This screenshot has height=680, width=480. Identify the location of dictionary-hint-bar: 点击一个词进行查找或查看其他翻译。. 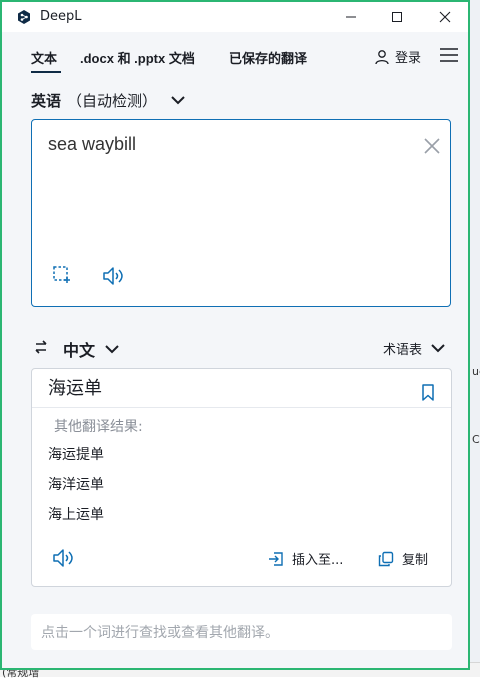
(241, 632).